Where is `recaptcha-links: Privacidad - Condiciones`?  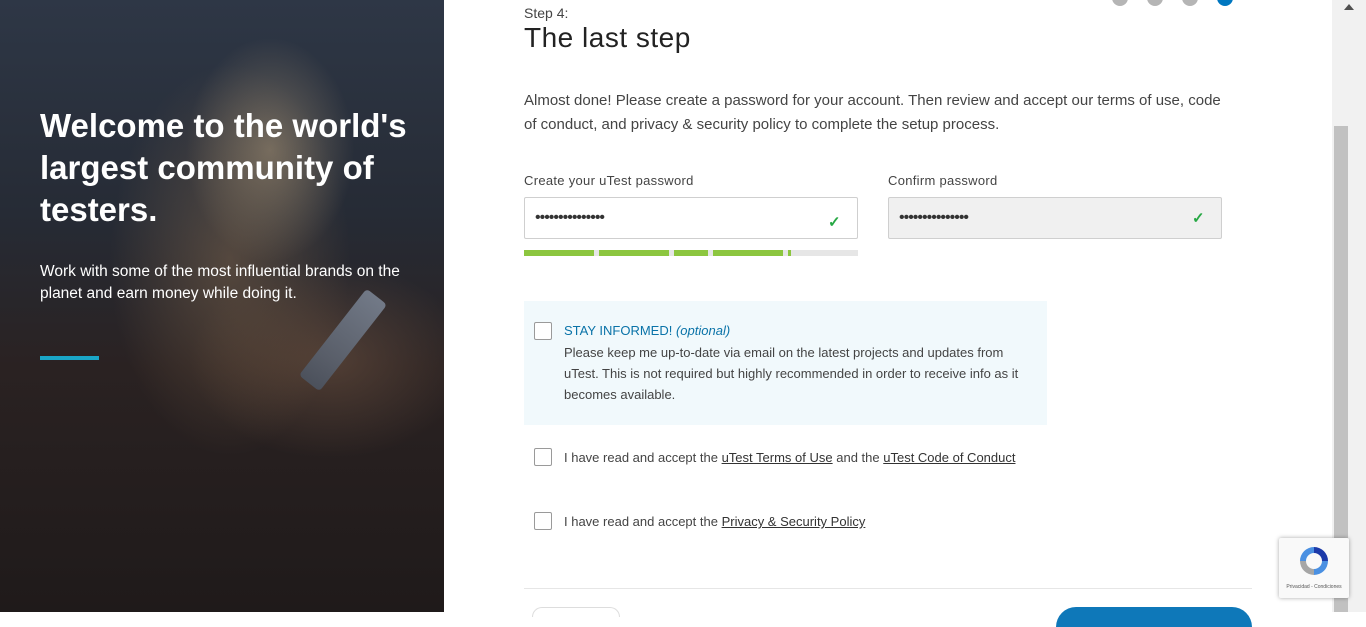
recaptcha-links: Privacidad - Condiciones is located at coordinates (1314, 587).